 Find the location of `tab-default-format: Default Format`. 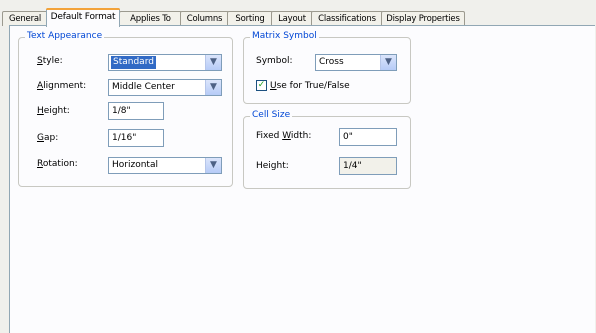

tab-default-format: Default Format is located at coordinates (83, 17).